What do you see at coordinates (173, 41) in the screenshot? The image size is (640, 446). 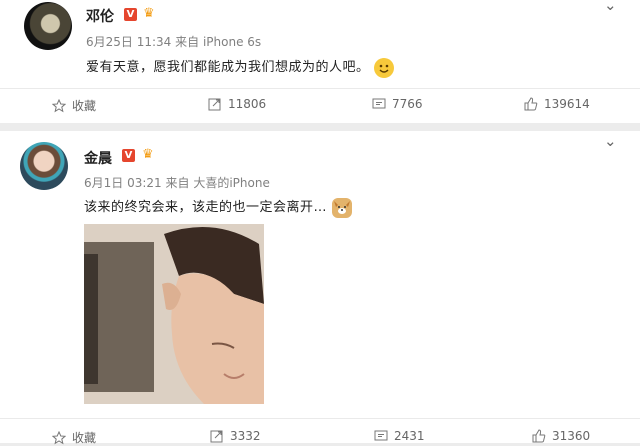 I see `post-meta: 6月25日 11:34 来自 iPhone 6s` at bounding box center [173, 41].